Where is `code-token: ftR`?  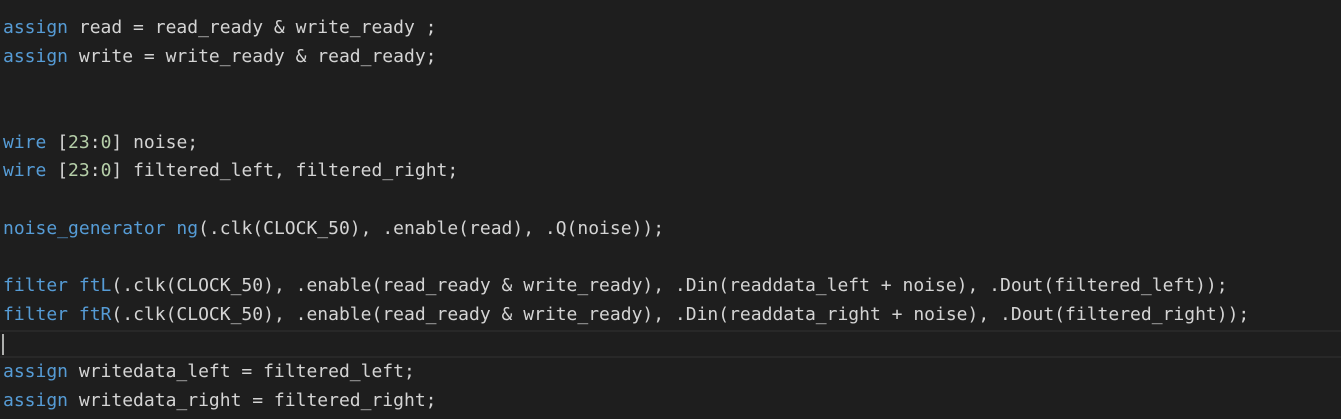 code-token: ftR is located at coordinates (95, 314).